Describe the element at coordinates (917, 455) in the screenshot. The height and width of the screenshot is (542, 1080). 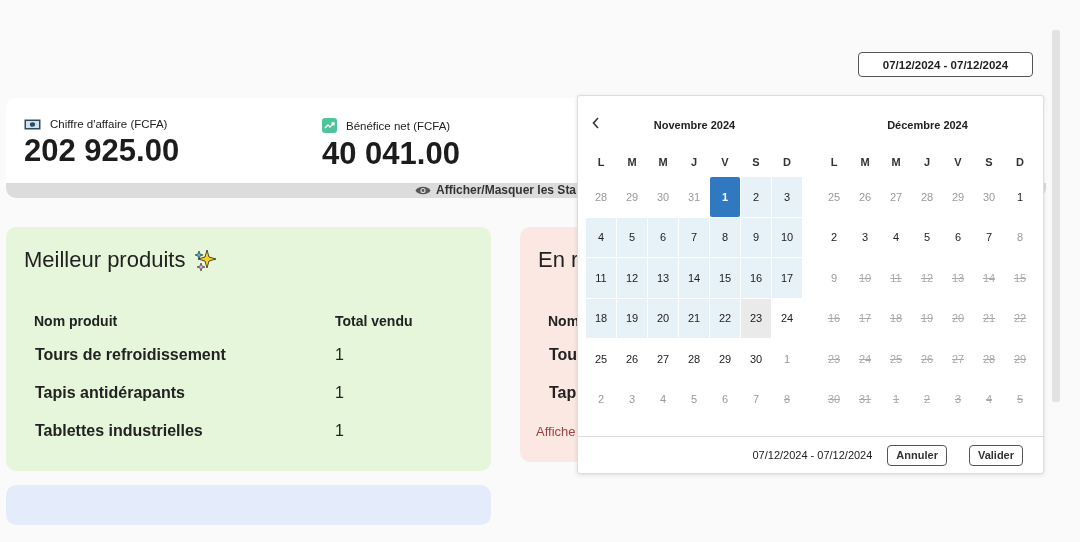
I see `cancel-button: Annuler` at that location.